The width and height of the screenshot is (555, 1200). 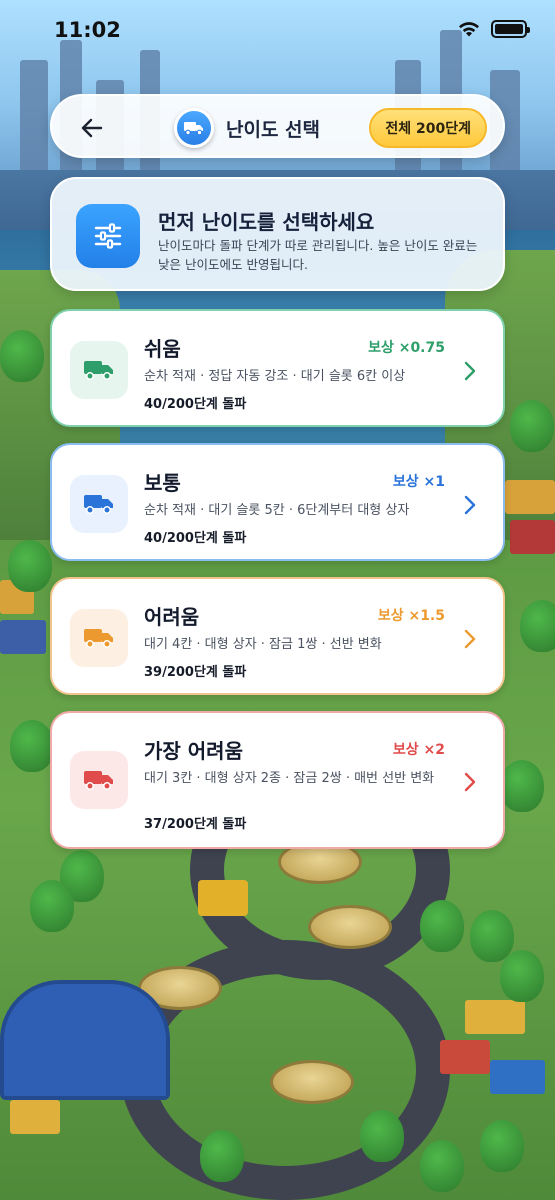 What do you see at coordinates (195, 824) in the screenshot?
I see `stage-progress: 37/200단계 돌파` at bounding box center [195, 824].